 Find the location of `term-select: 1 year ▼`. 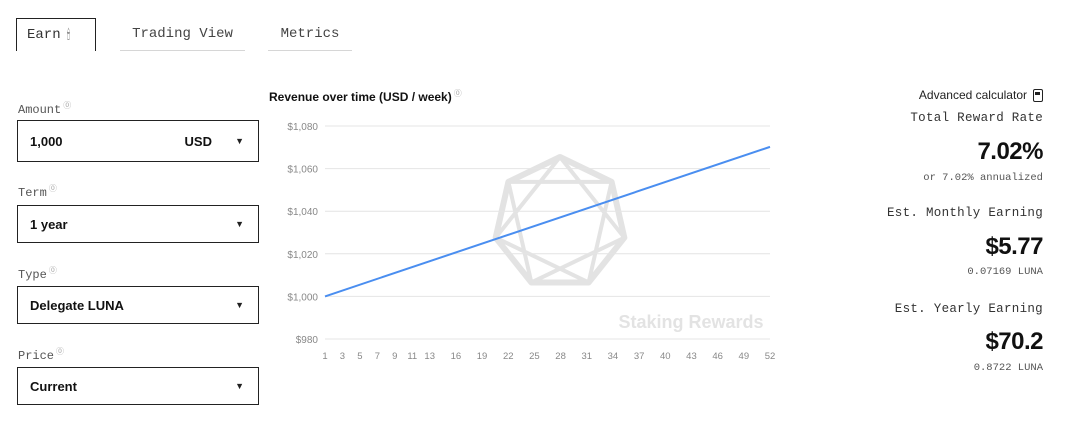

term-select: 1 year ▼ is located at coordinates (138, 224).